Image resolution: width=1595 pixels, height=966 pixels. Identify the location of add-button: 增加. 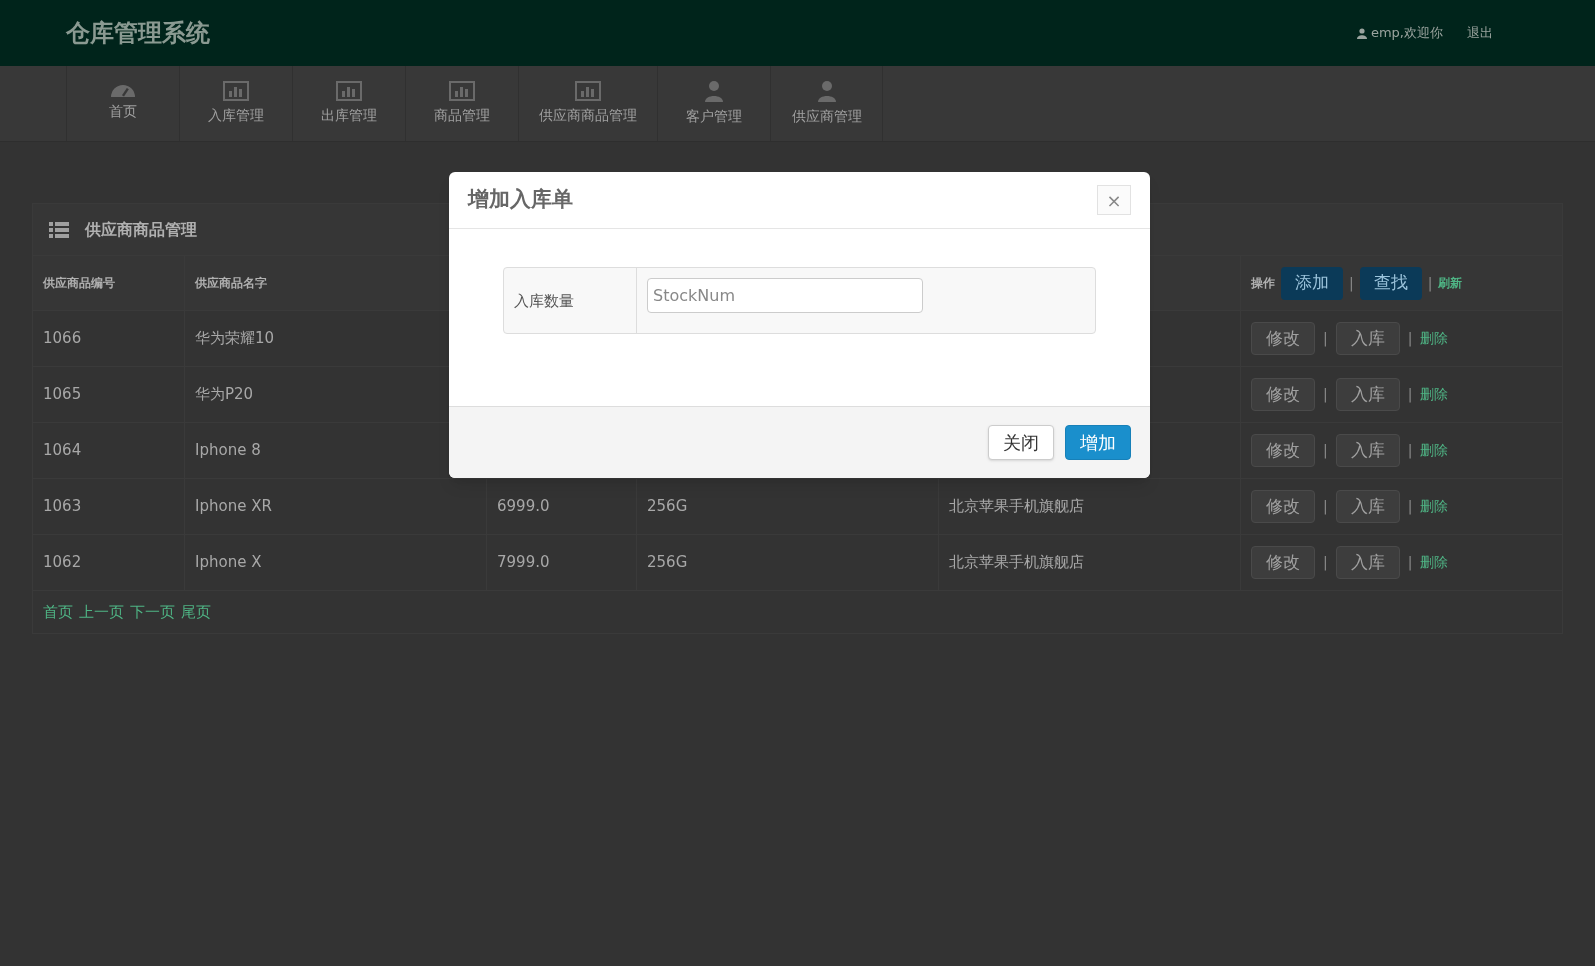
(1098, 442).